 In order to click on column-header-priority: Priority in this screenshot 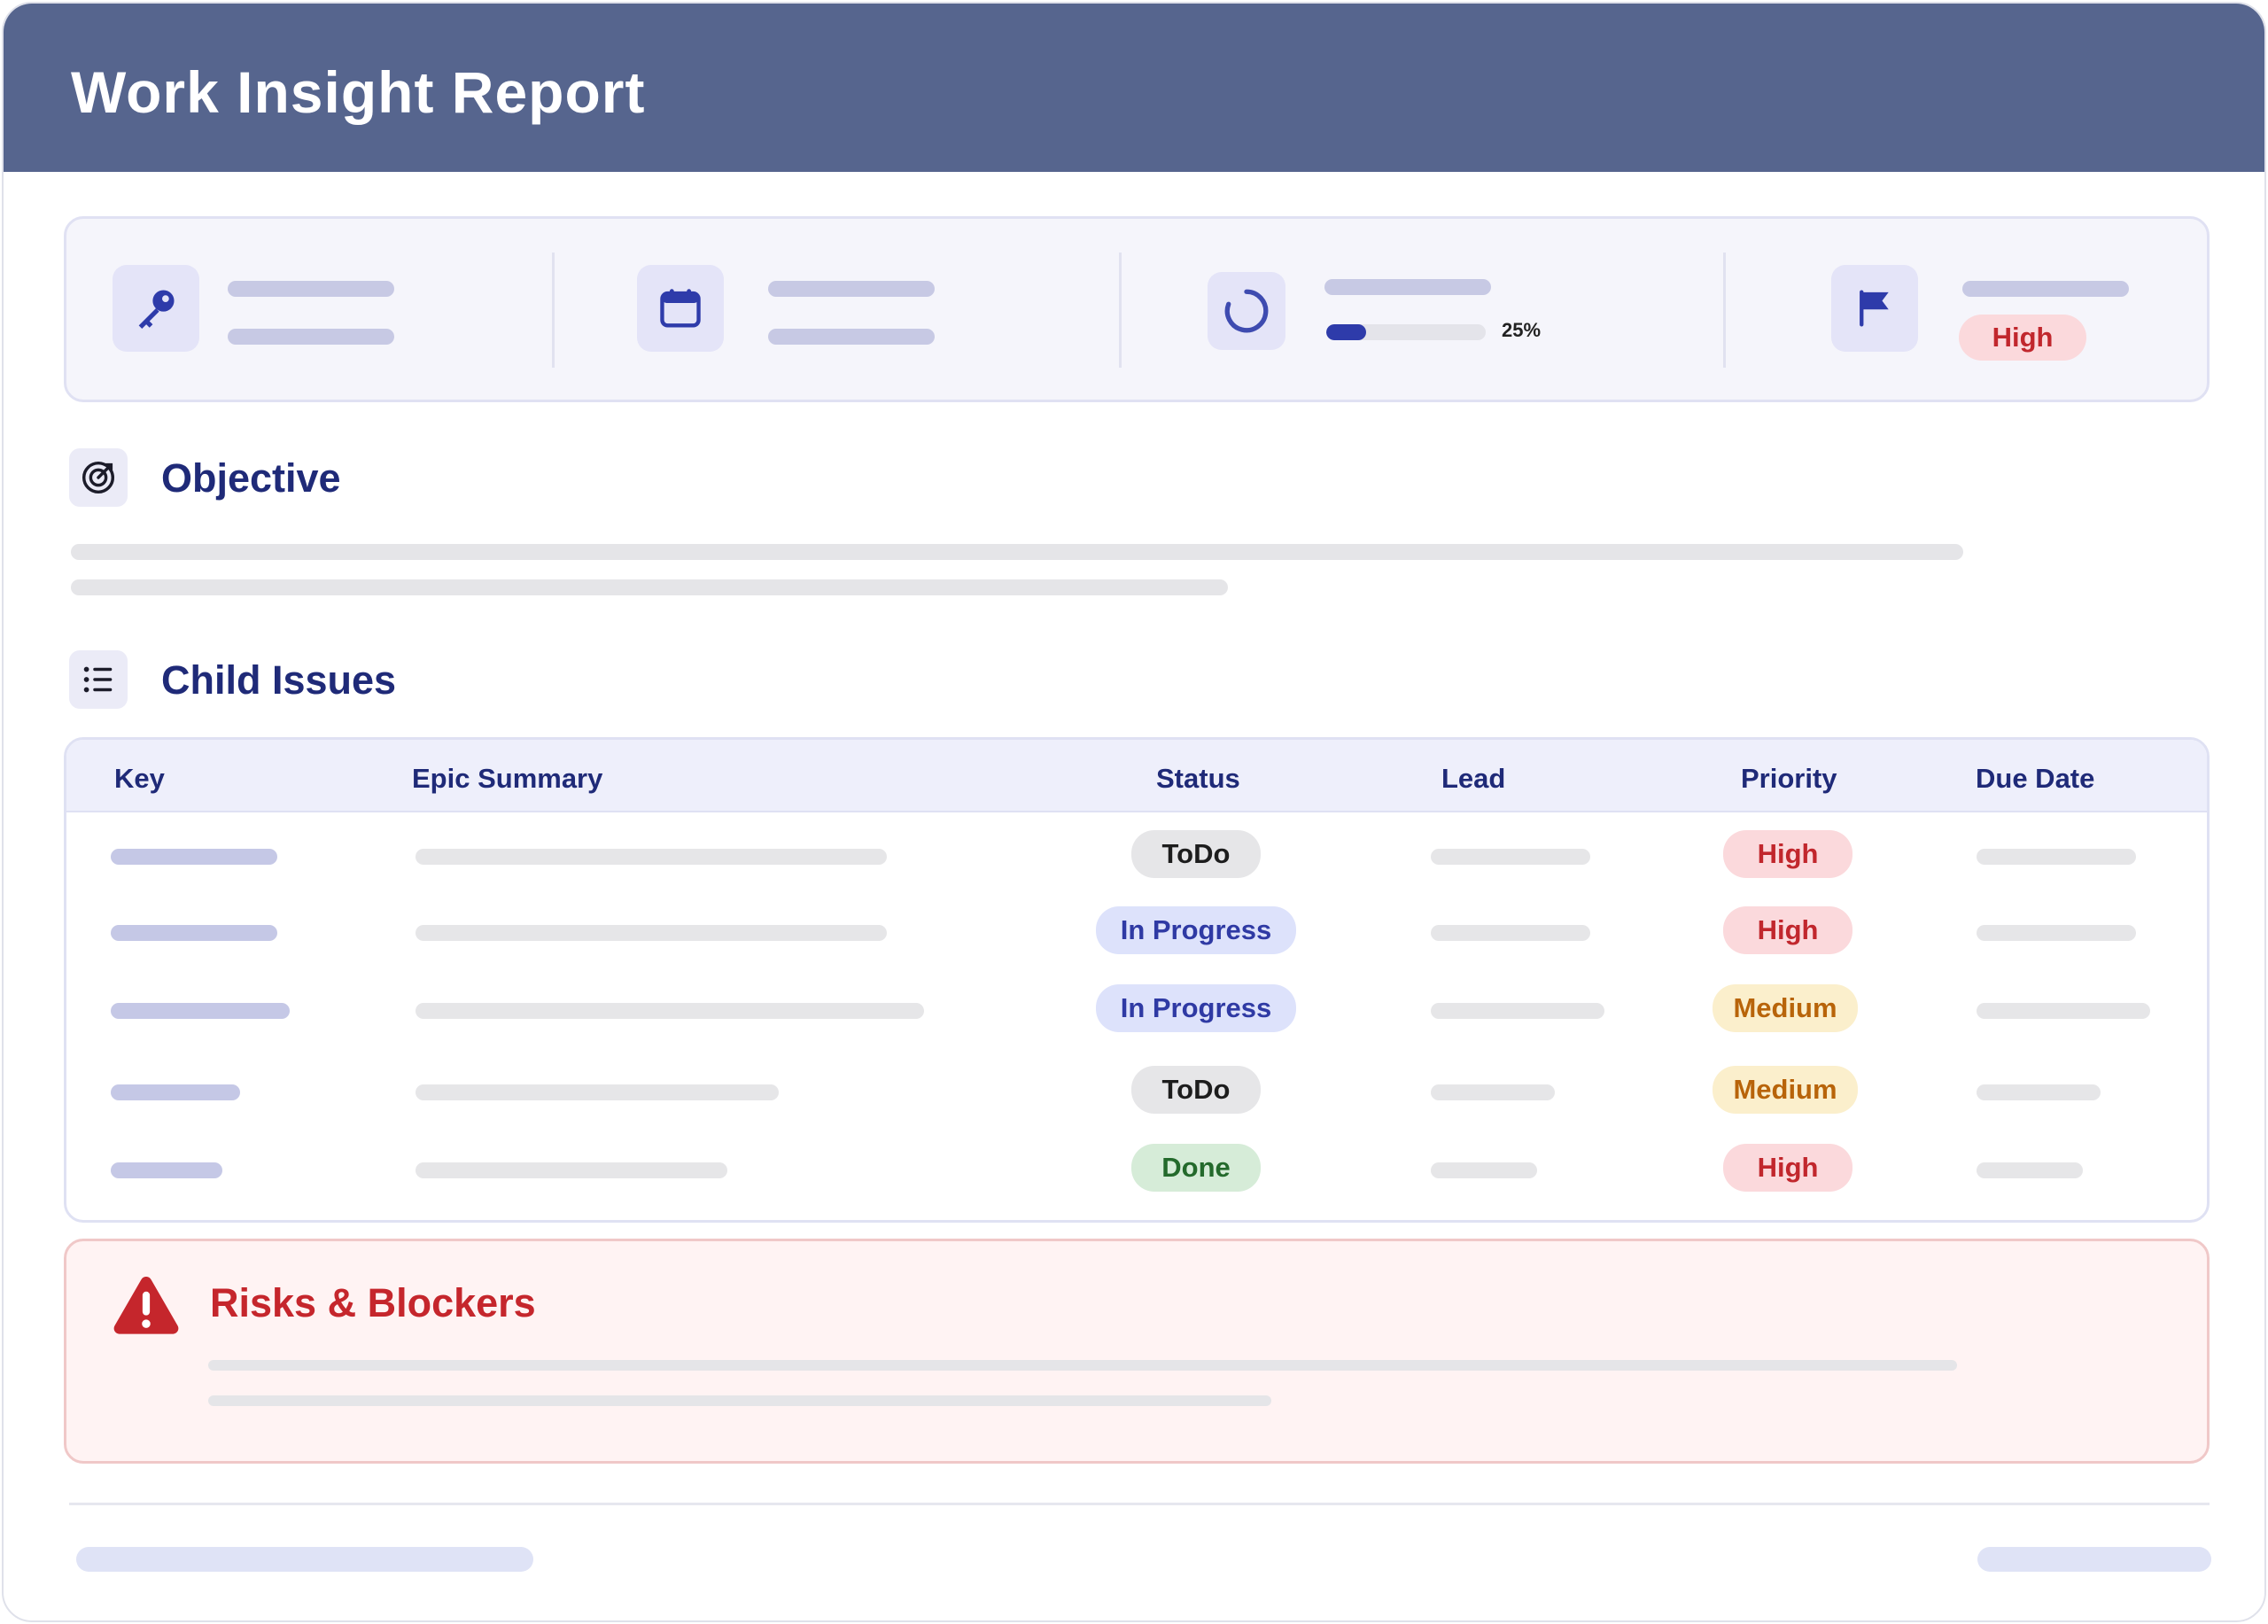, I will do `click(1789, 779)`.